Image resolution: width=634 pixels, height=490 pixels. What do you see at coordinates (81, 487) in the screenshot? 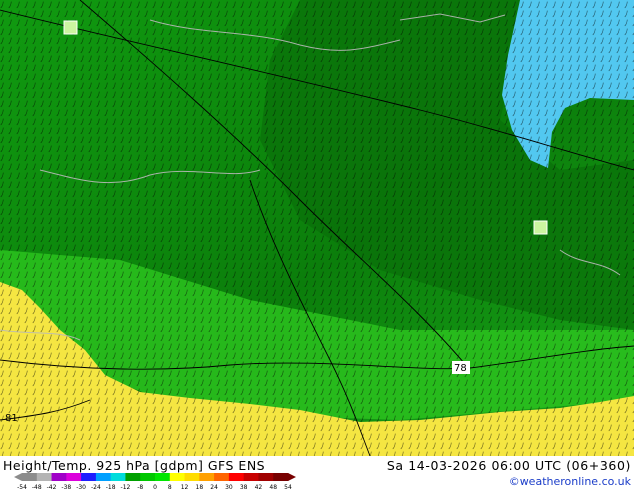
I see `colorbar-tick-label: -30` at bounding box center [81, 487].